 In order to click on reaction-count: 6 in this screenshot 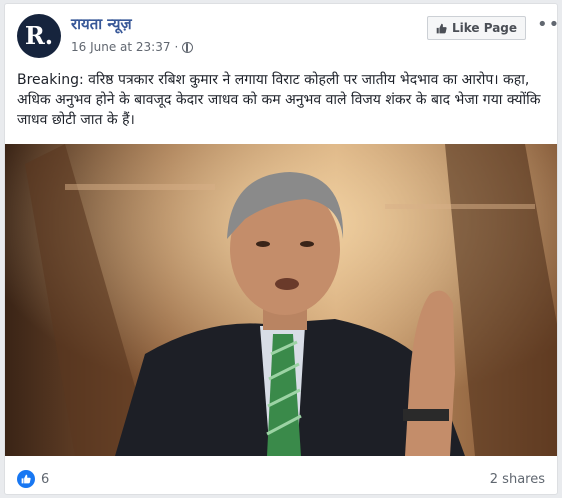, I will do `click(45, 479)`.